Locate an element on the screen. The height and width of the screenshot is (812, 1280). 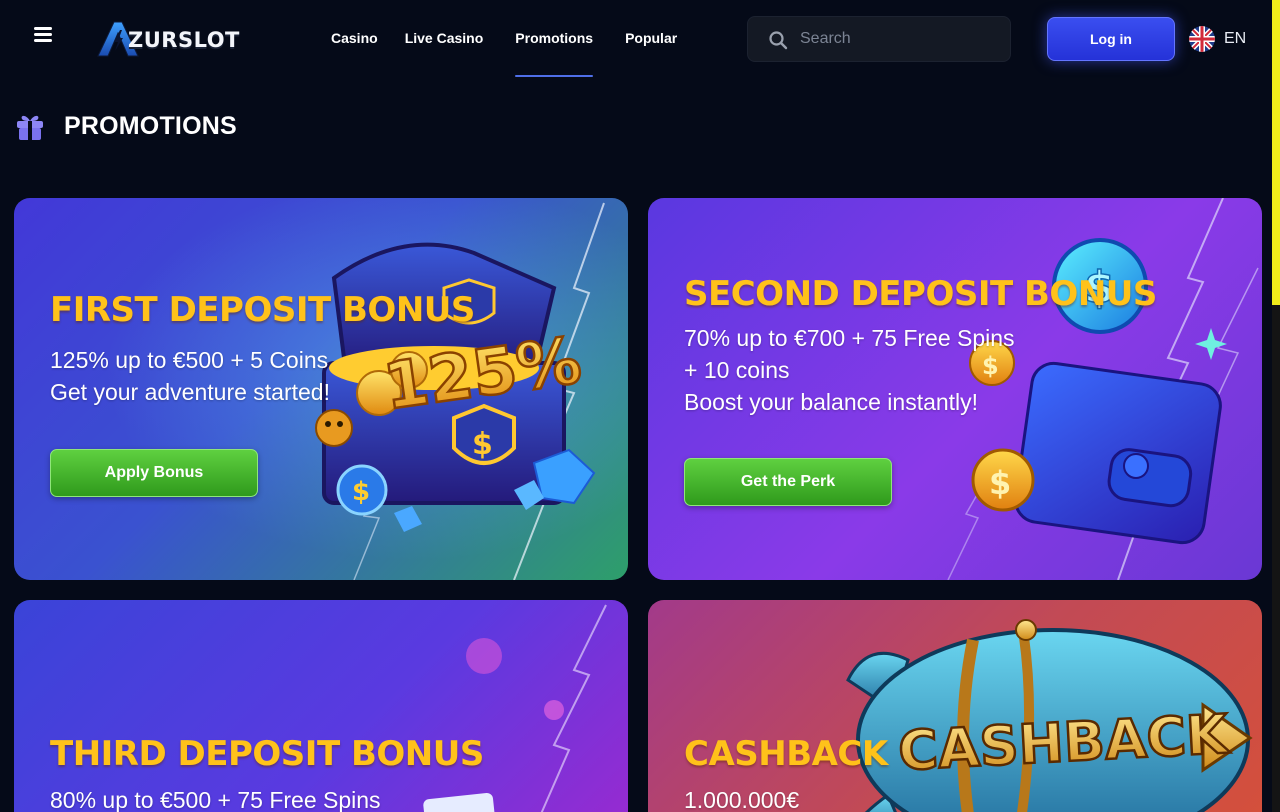
promo-line: 70% up to €700 + 75 Free Spins is located at coordinates (849, 338).